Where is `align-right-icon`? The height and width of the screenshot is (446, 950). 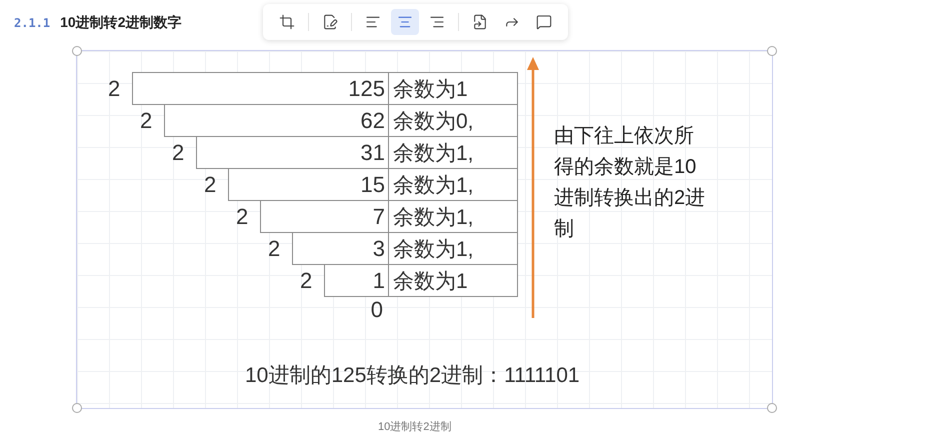 align-right-icon is located at coordinates (437, 22).